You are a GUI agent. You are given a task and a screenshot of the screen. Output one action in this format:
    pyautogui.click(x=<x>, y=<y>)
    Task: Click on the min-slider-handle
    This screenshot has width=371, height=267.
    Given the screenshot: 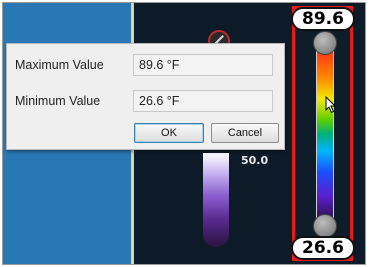 What is the action you would take?
    pyautogui.click(x=325, y=226)
    